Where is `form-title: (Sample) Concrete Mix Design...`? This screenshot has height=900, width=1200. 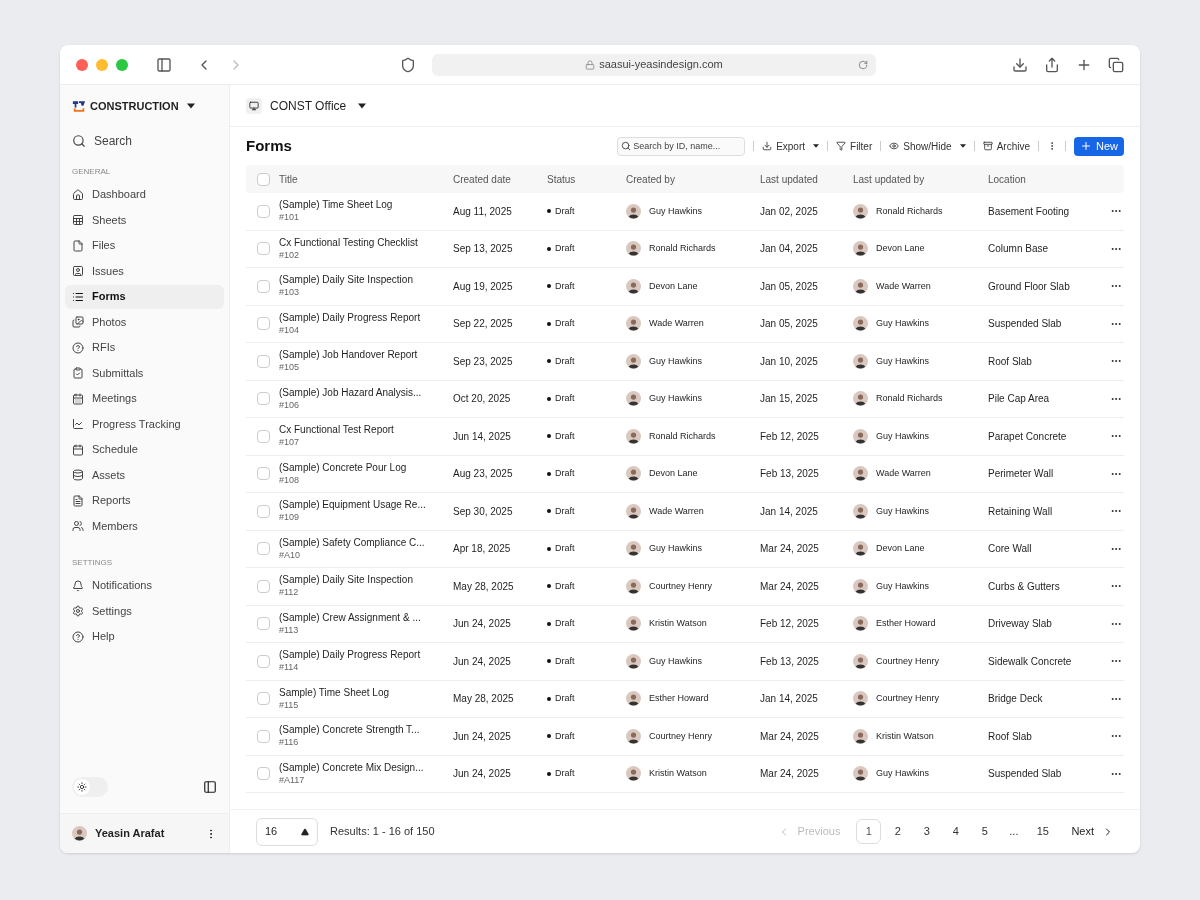
form-title: (Sample) Concrete Mix Design... is located at coordinates (366, 767).